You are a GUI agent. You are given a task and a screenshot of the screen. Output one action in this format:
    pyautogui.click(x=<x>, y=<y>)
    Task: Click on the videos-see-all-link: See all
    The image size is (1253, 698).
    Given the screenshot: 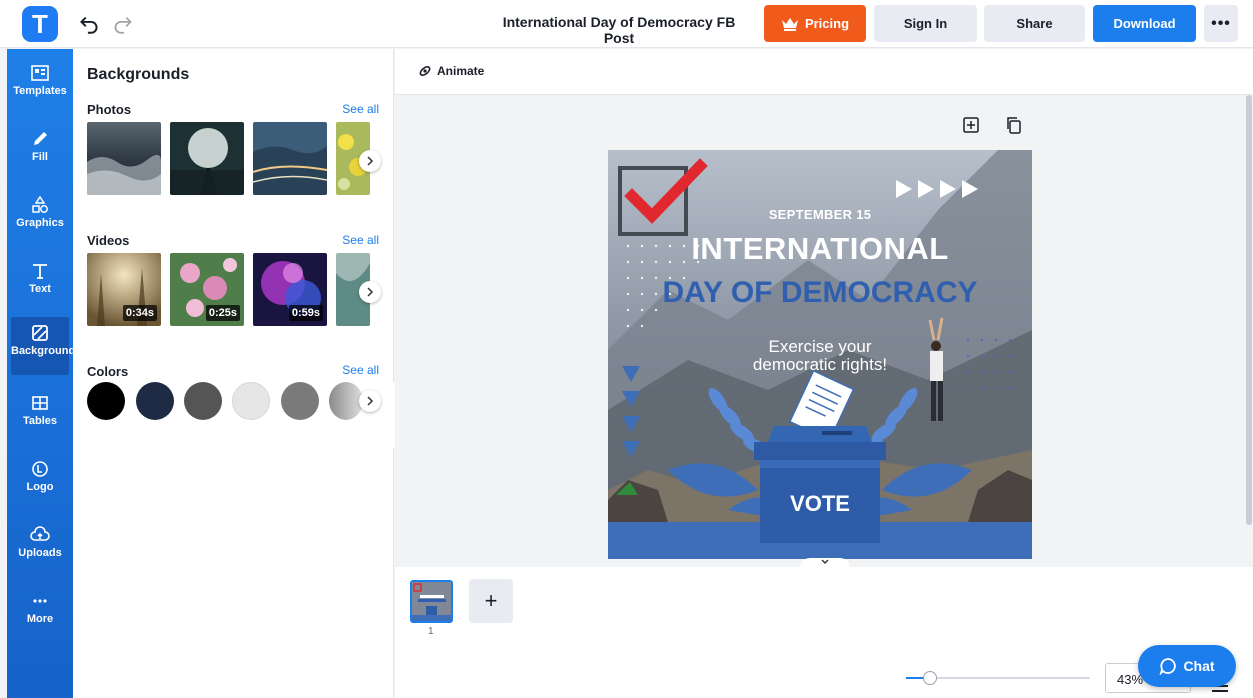 What is the action you would take?
    pyautogui.click(x=360, y=240)
    